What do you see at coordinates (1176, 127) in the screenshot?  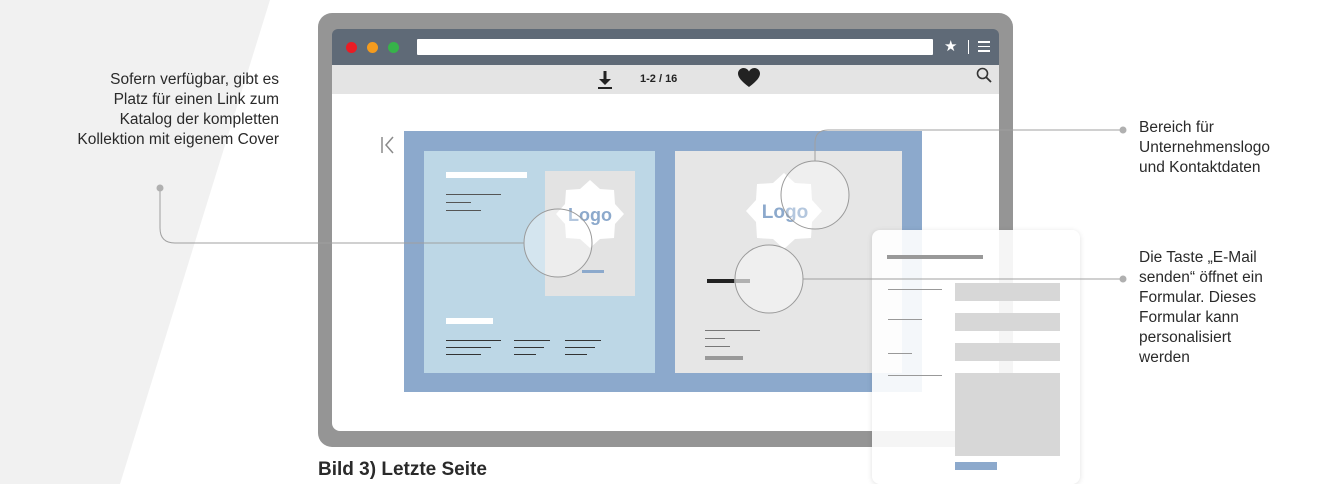 I see `annotation-line: Bereich für` at bounding box center [1176, 127].